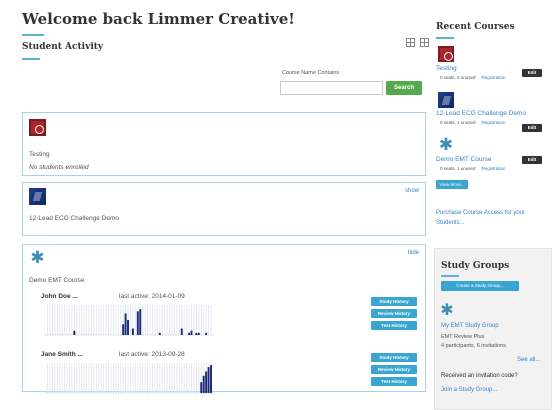  What do you see at coordinates (446, 144) in the screenshot?
I see `star-of-life-logo-icon: ✱` at bounding box center [446, 144].